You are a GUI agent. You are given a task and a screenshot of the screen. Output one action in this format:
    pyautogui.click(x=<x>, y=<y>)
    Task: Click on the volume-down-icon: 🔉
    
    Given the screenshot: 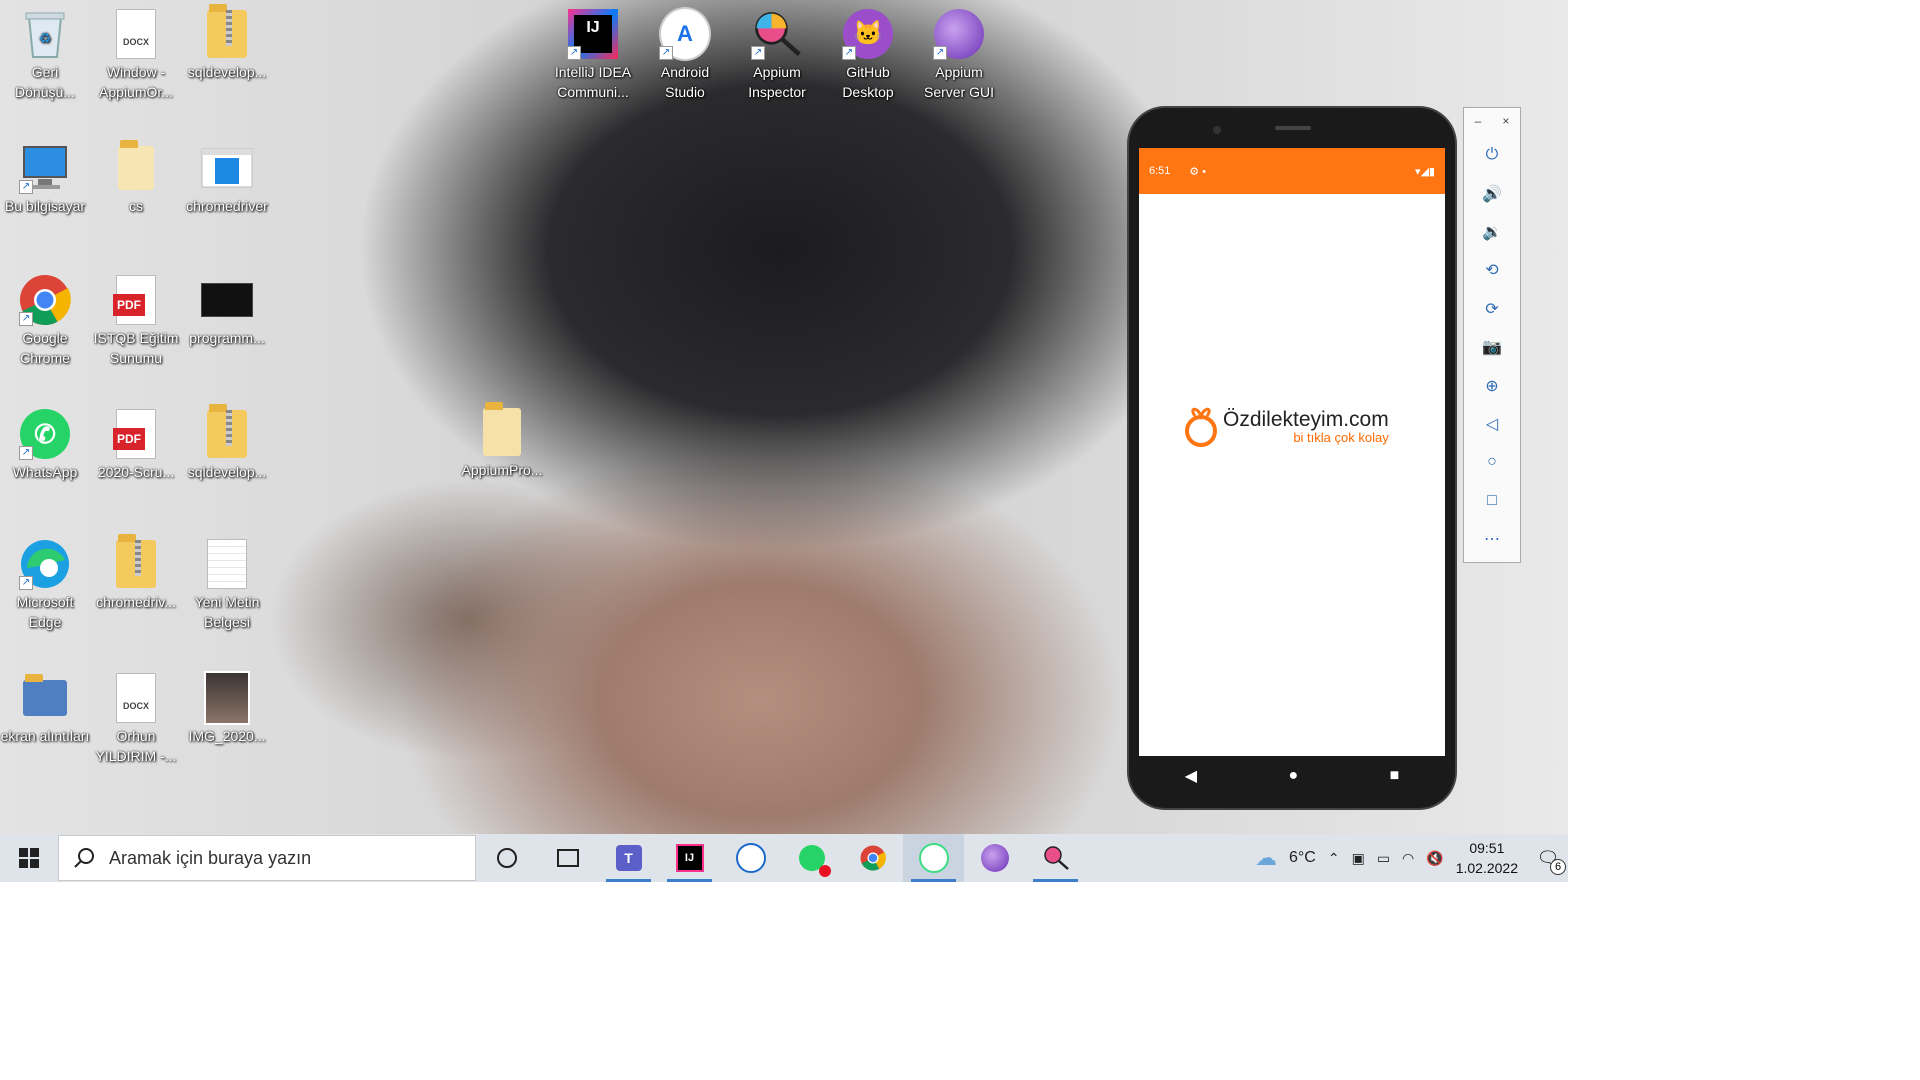 What is the action you would take?
    pyautogui.click(x=1492, y=232)
    